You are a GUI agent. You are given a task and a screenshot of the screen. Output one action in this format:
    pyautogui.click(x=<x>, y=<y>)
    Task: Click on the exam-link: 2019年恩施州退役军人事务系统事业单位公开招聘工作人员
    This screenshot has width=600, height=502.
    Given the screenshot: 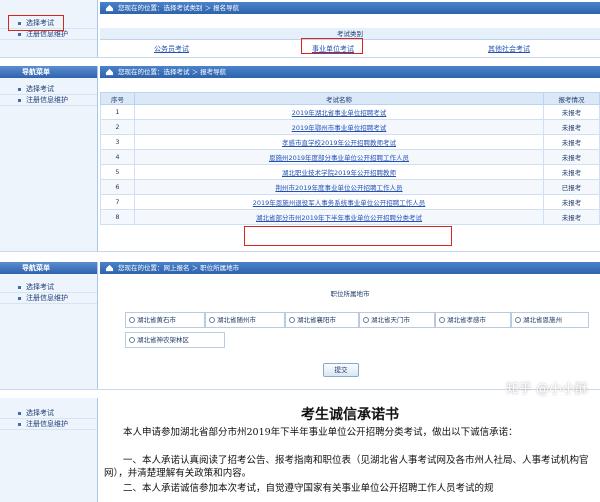 What is the action you would take?
    pyautogui.click(x=339, y=203)
    